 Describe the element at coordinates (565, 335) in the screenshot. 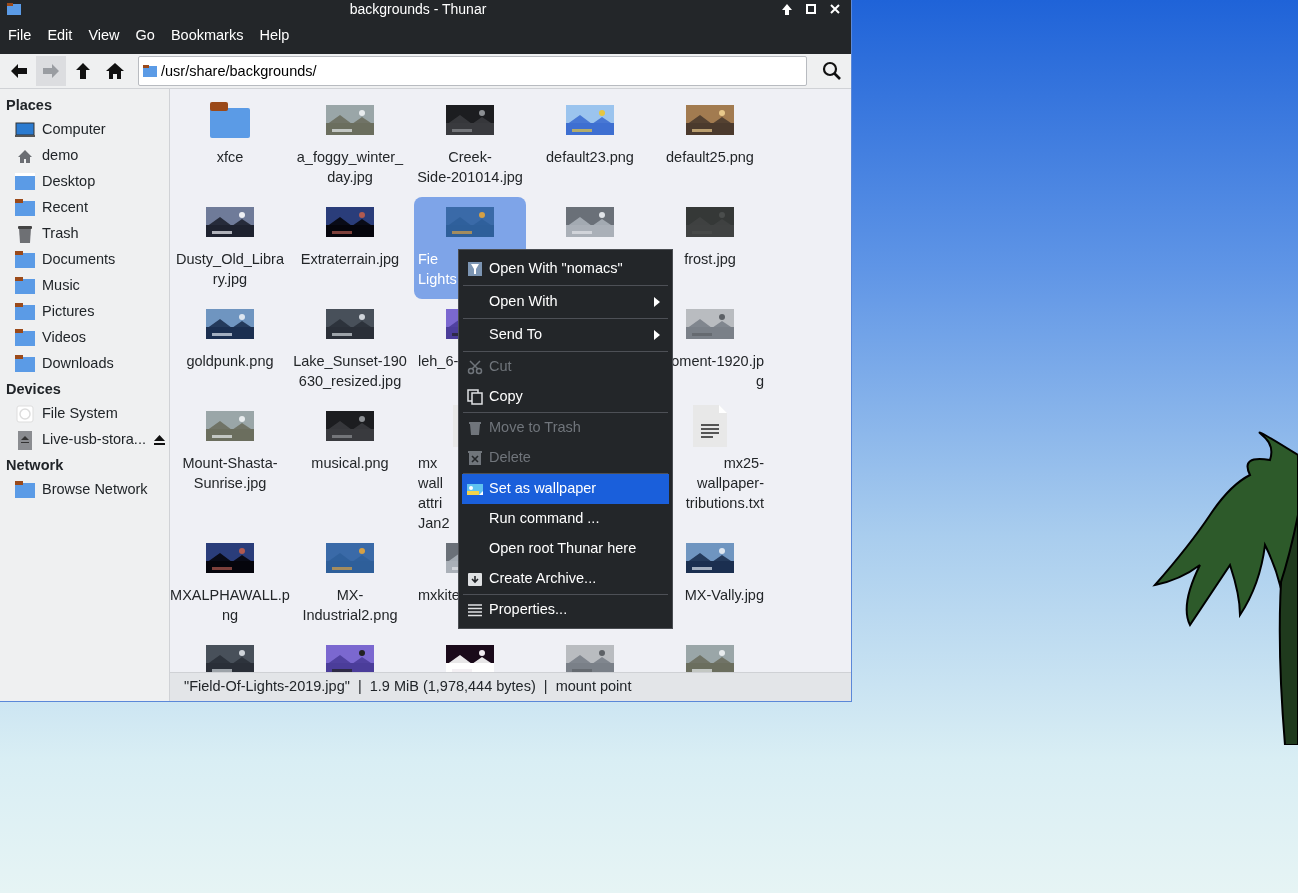

I see `menu-item: Send To` at that location.